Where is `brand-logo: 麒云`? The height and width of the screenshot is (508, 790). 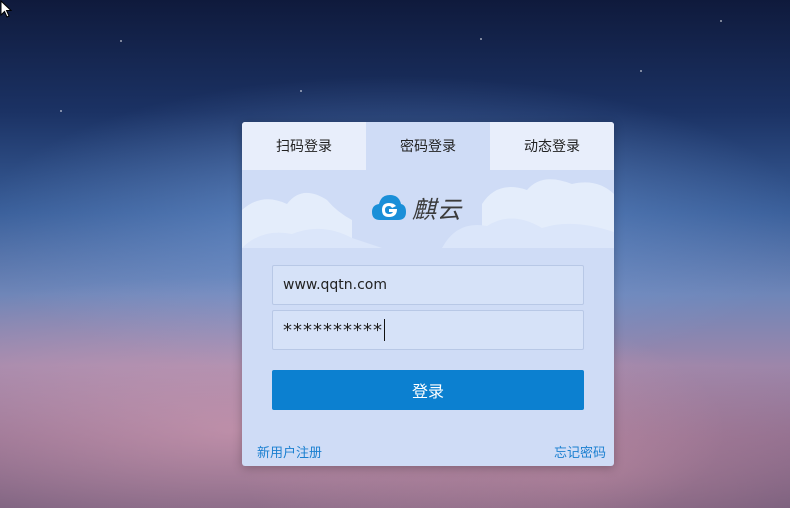
brand-logo: 麒云 is located at coordinates (416, 207).